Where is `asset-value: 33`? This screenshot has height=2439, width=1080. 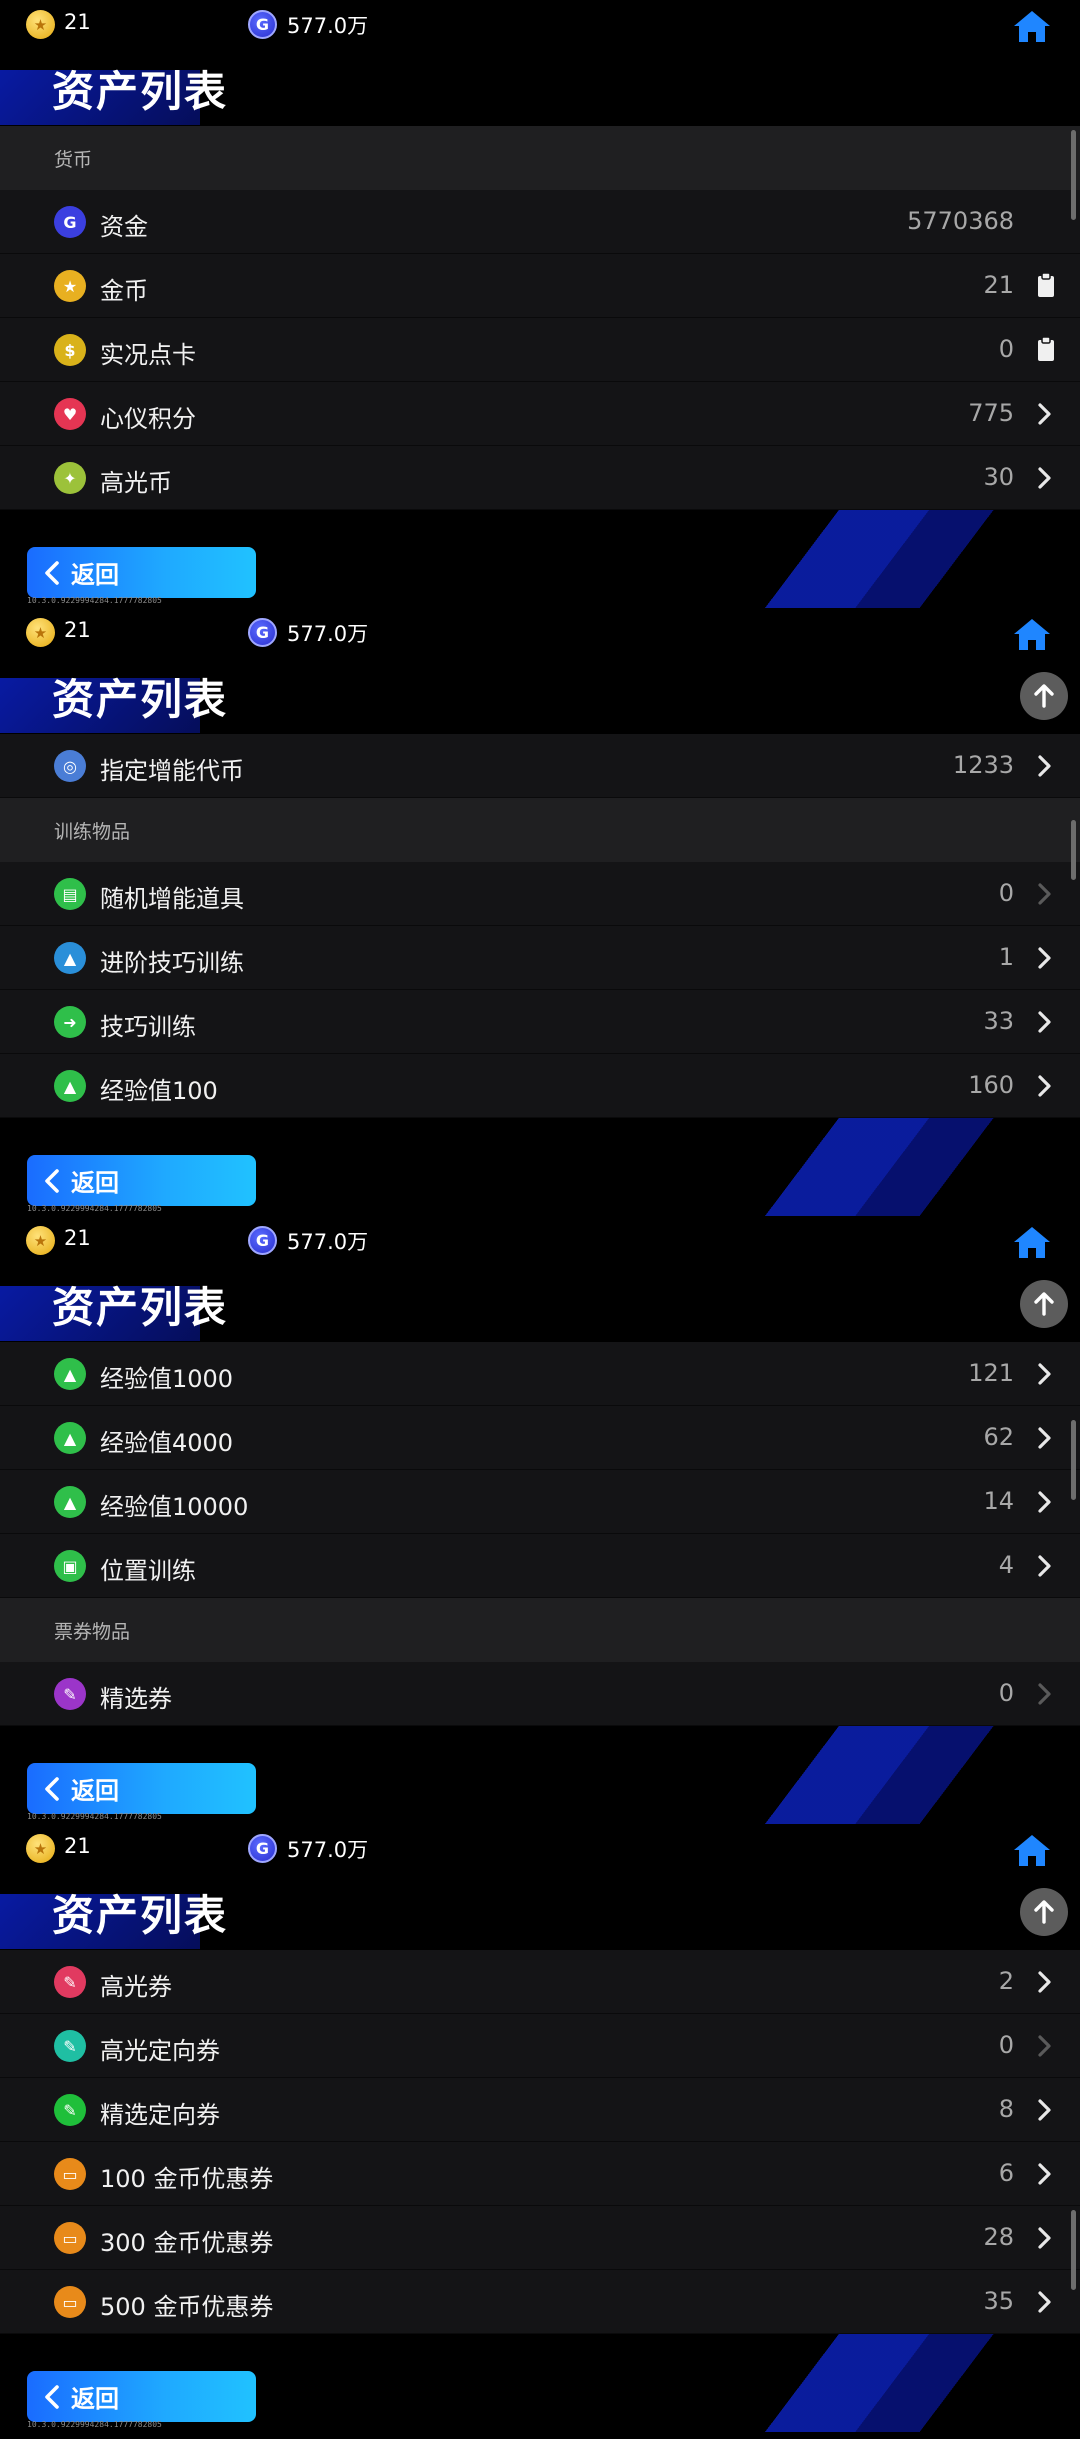 asset-value: 33 is located at coordinates (998, 1021).